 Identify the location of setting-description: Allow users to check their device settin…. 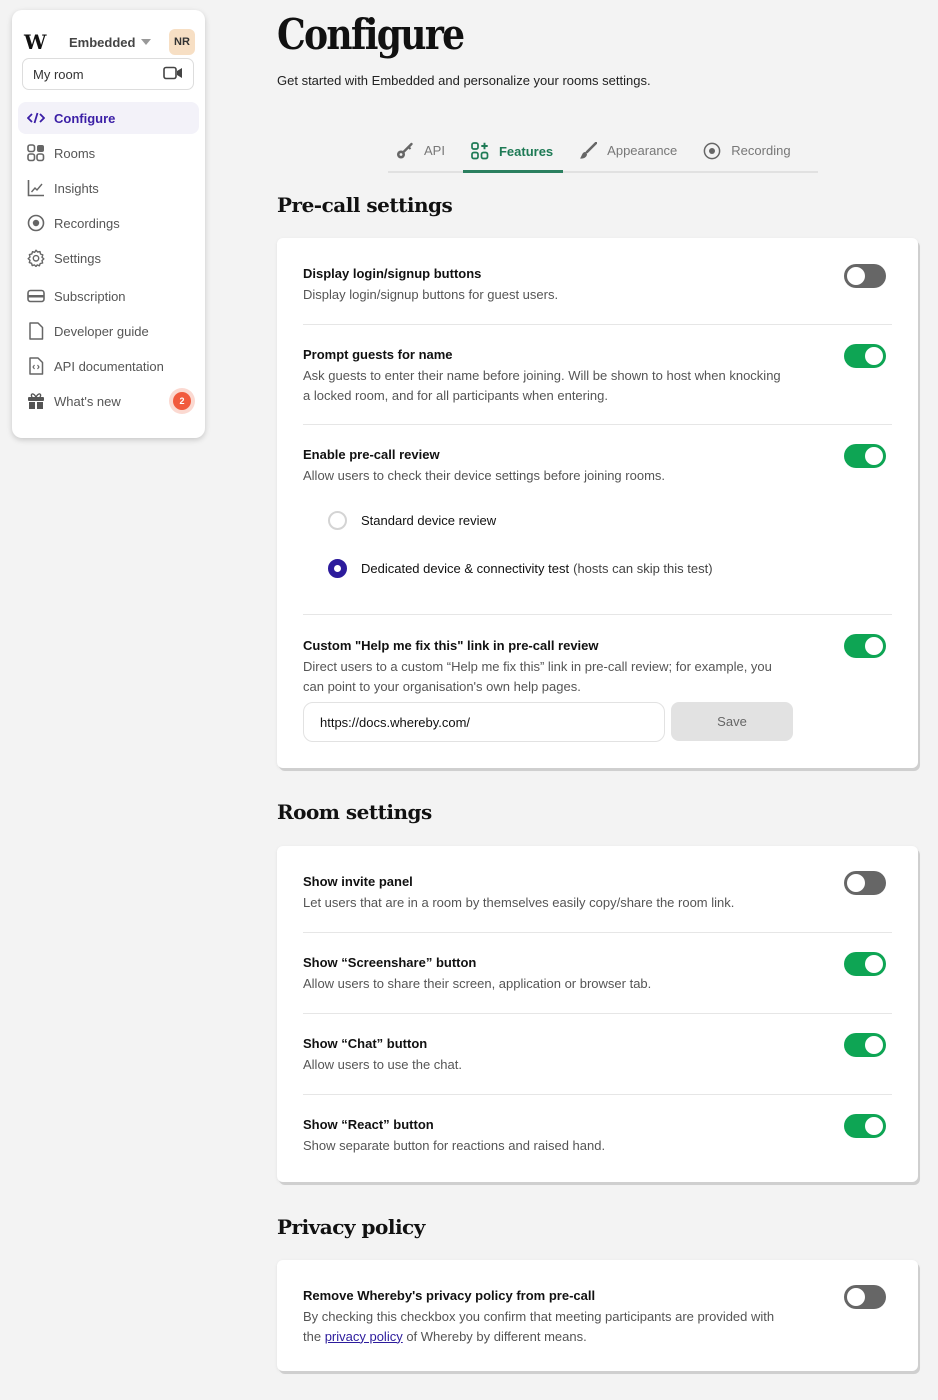
(484, 475).